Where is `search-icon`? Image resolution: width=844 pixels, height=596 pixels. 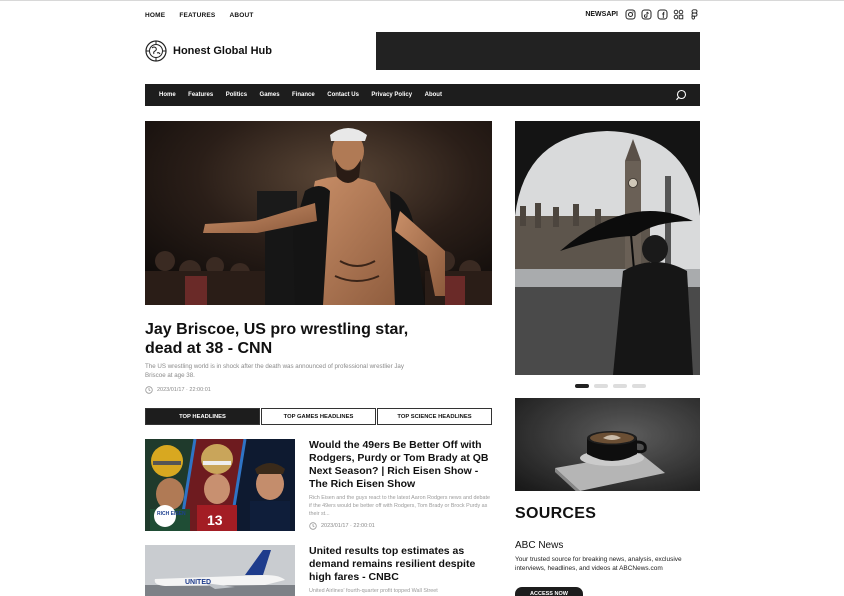
search-icon is located at coordinates (681, 95).